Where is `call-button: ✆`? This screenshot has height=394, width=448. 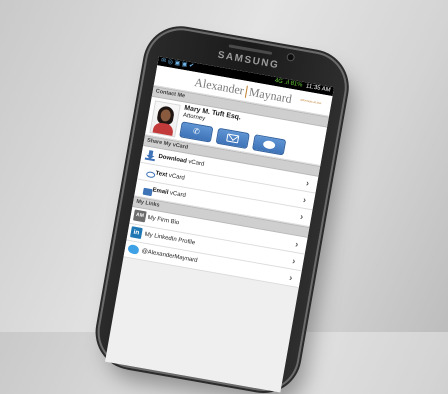 call-button: ✆ is located at coordinates (196, 132).